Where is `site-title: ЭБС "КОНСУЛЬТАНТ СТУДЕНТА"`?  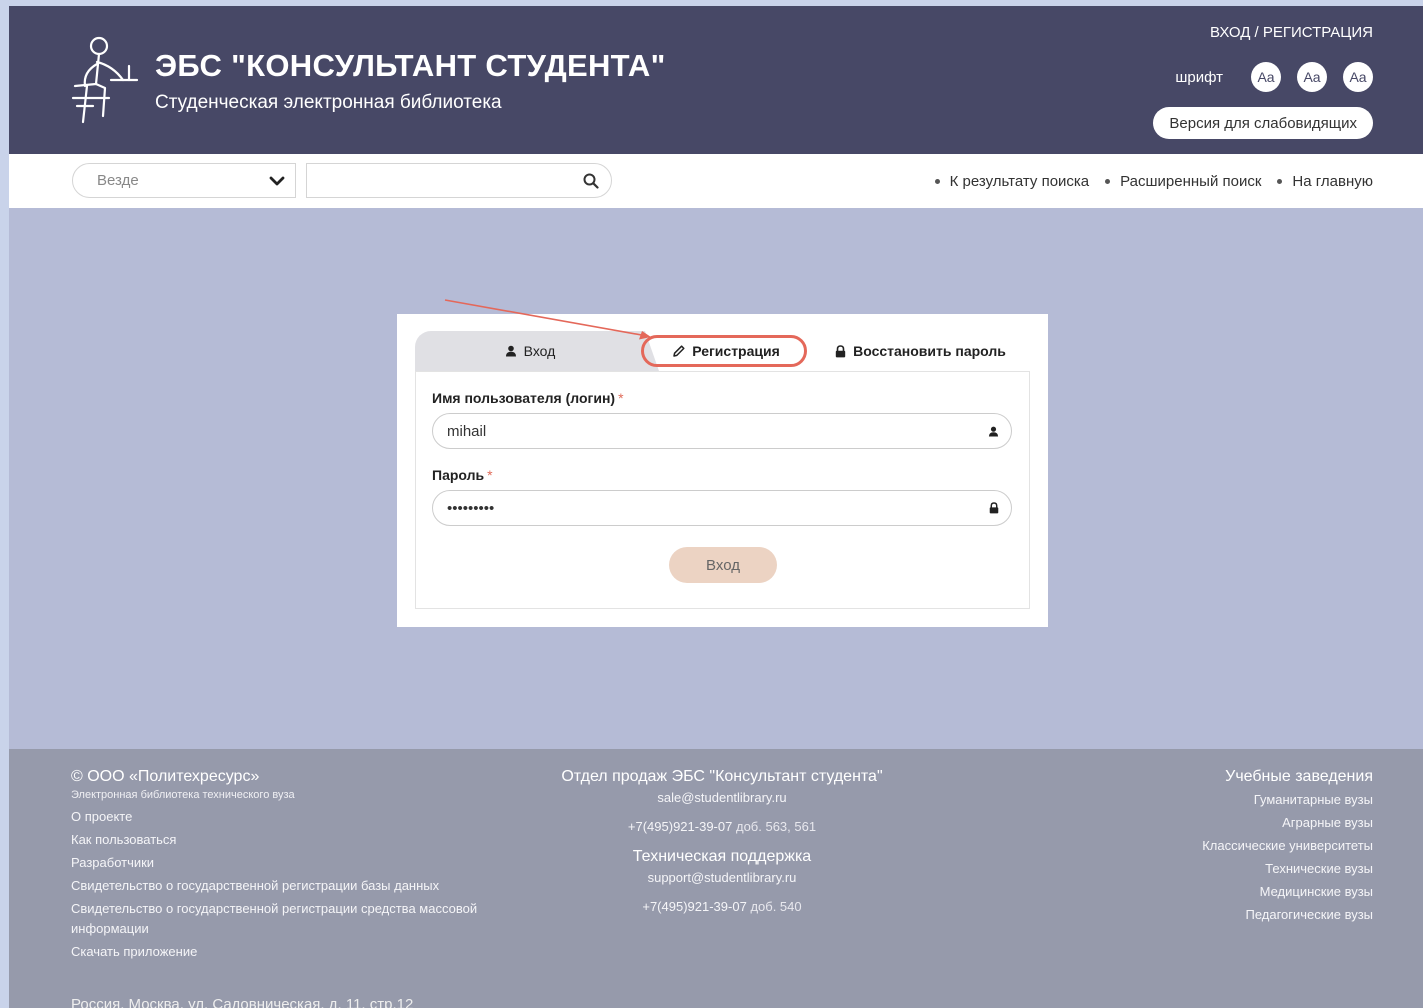
site-title: ЭБС "КОНСУЛЬТАНТ СТУДЕНТА" is located at coordinates (410, 66).